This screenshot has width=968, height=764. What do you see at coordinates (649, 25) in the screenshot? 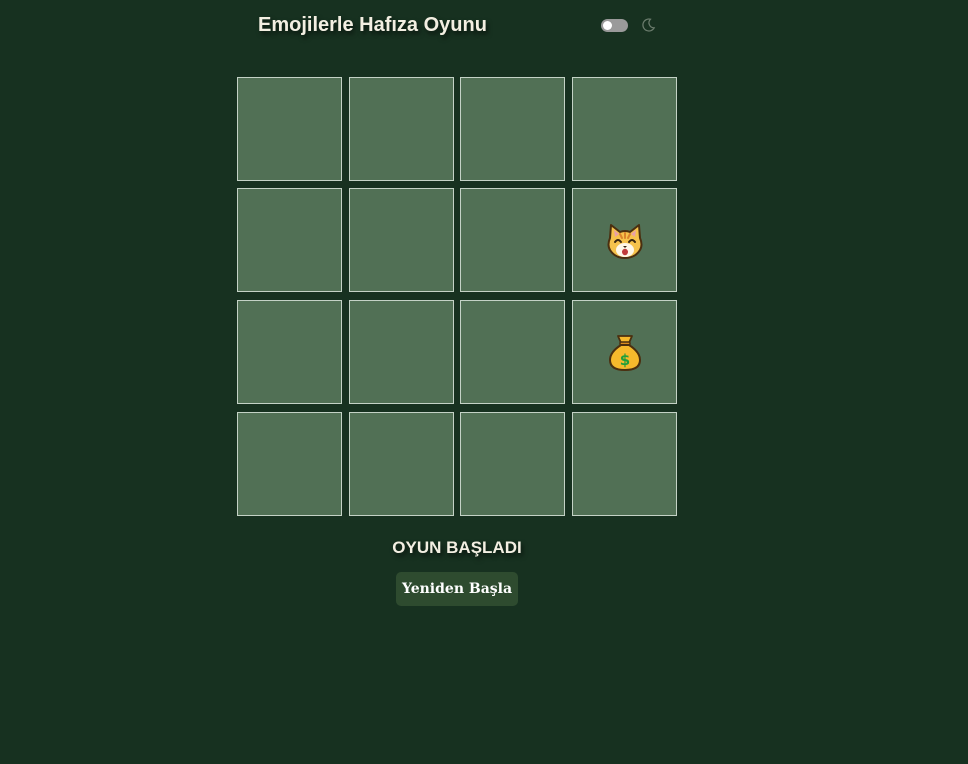
I see `moon-icon` at bounding box center [649, 25].